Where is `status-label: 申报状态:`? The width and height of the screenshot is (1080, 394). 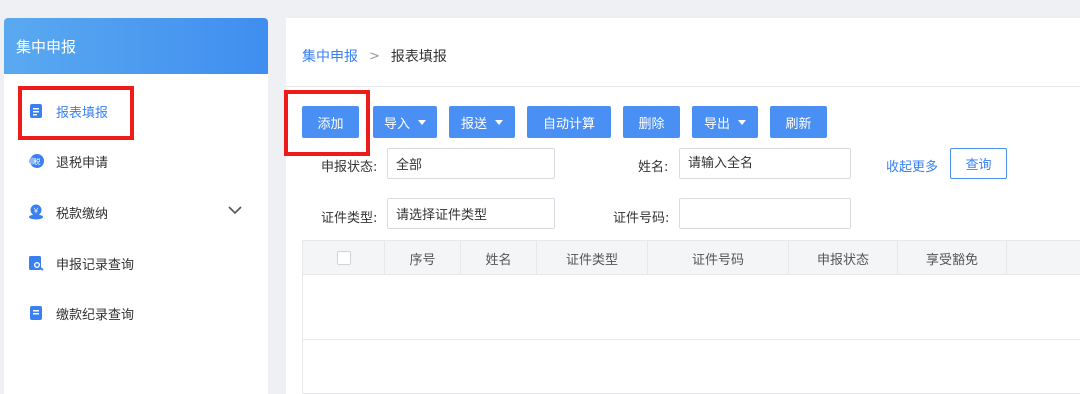 status-label: 申报状态: is located at coordinates (349, 167).